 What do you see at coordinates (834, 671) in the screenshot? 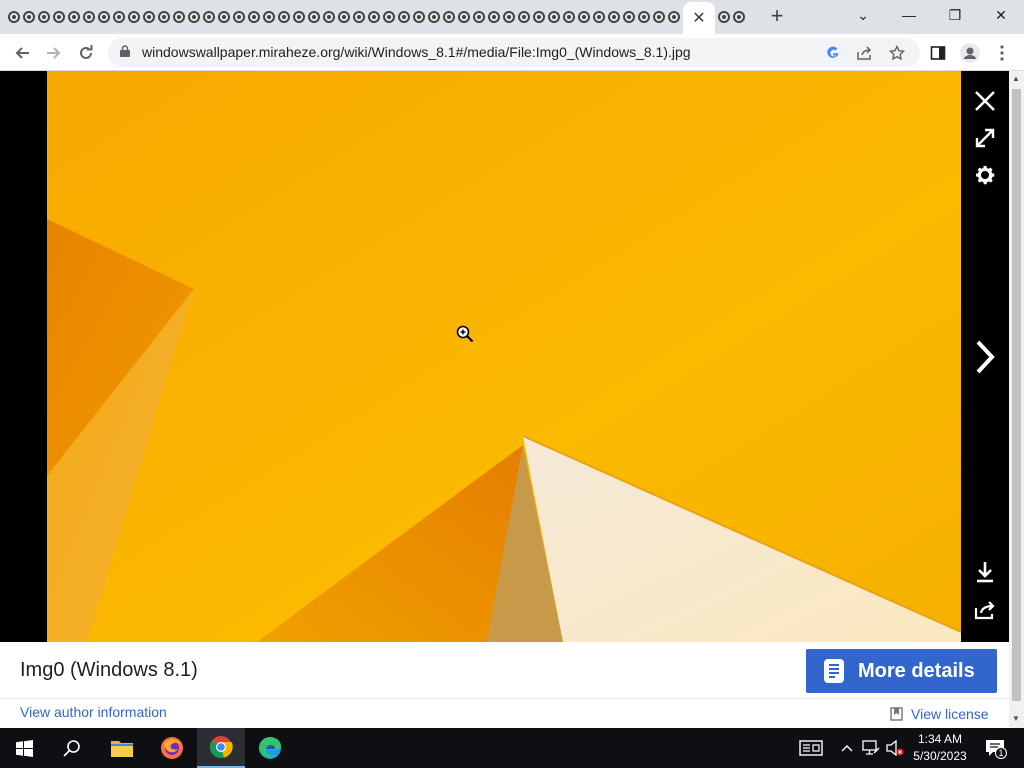
I see `file-details-icon` at bounding box center [834, 671].